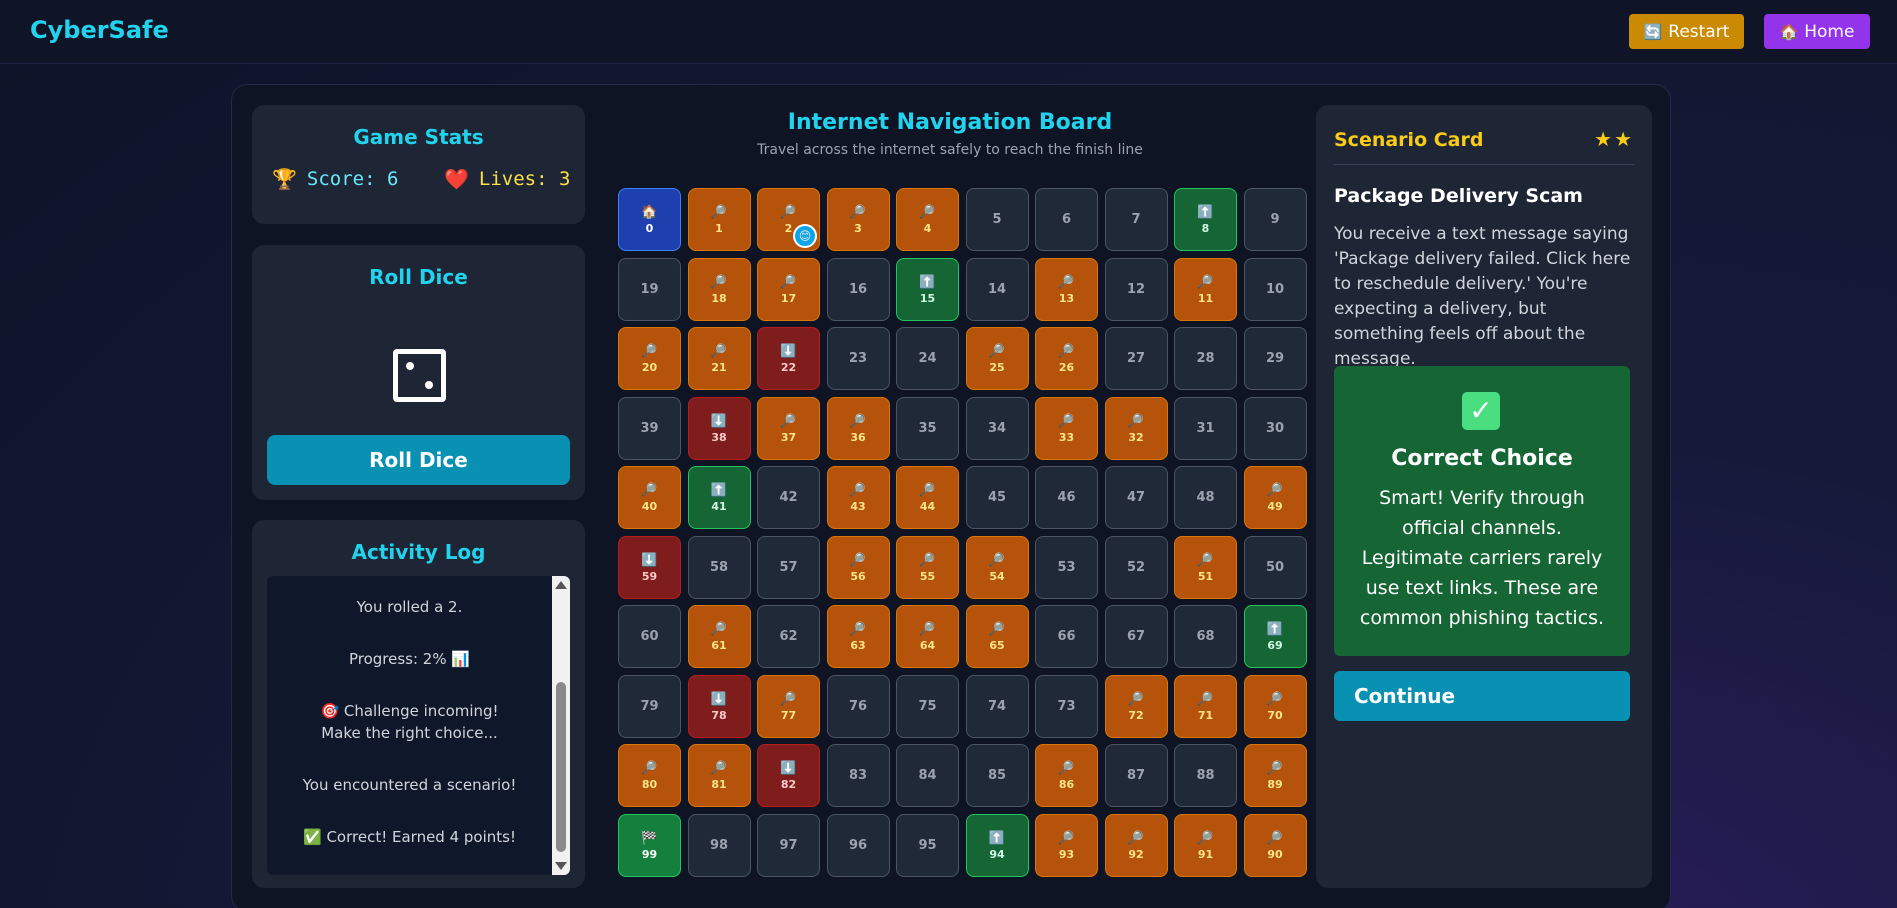 This screenshot has height=908, width=1897. I want to click on board-cell-53: 53, so click(1066, 567).